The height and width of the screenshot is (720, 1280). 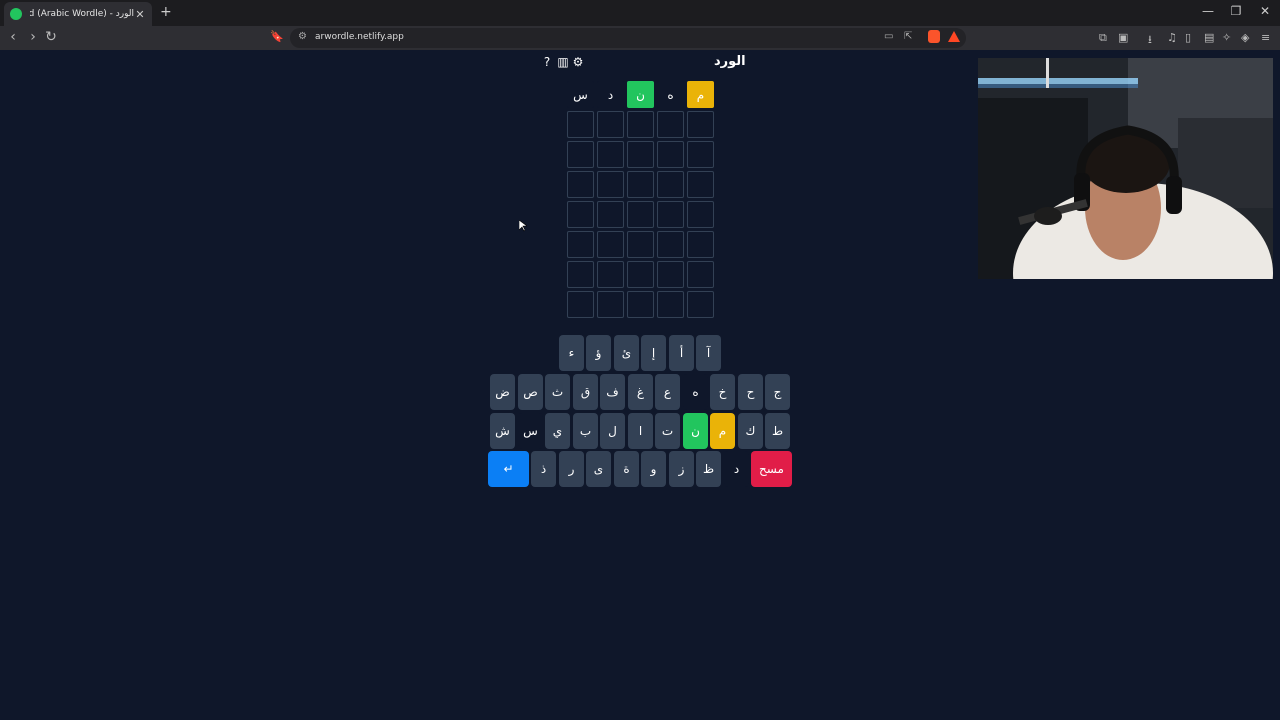 I want to click on keyboard-key: ط, so click(x=777, y=431).